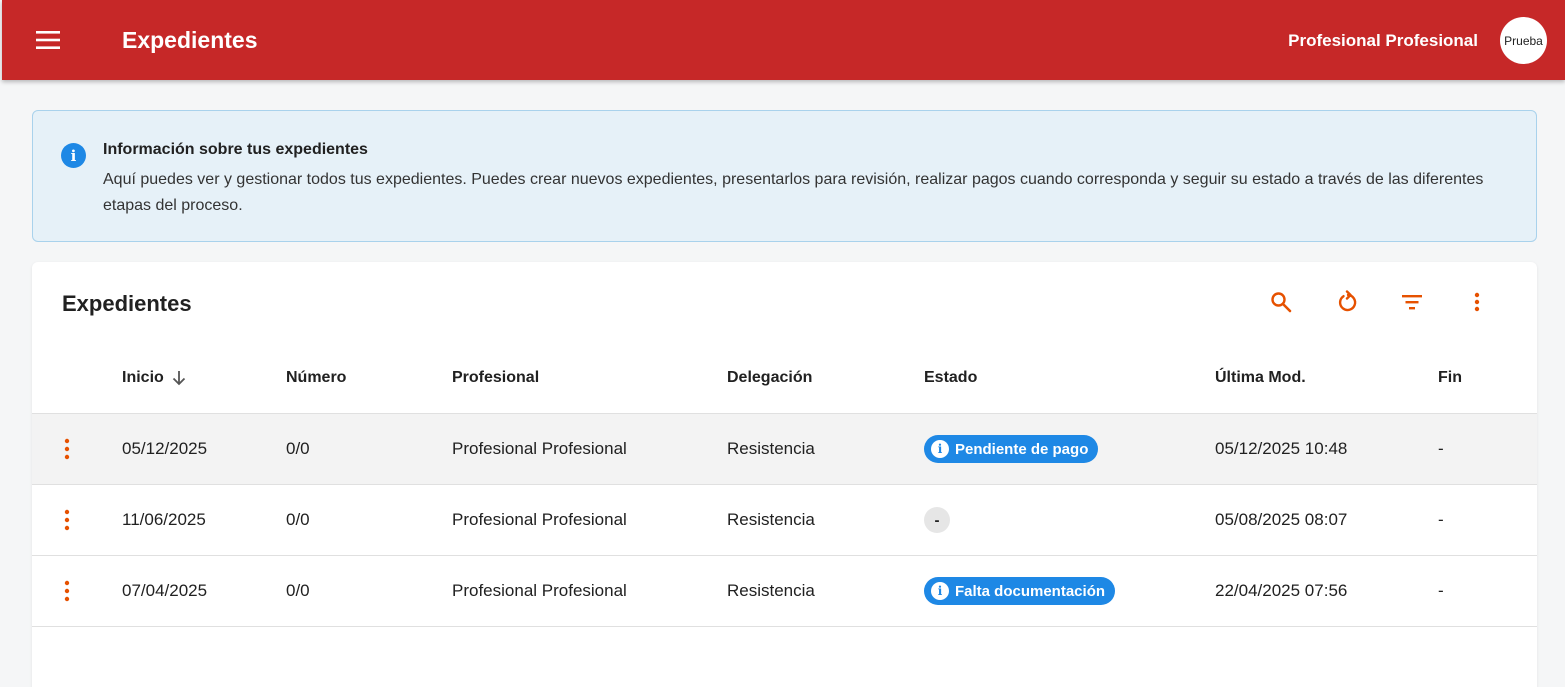 The height and width of the screenshot is (687, 1565). I want to click on menu-button, so click(48, 40).